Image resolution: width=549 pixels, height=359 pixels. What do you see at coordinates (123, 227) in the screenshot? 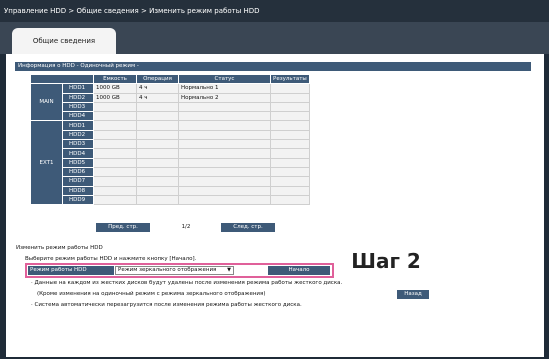
I see `prev-page-button: Пред. стр.` at bounding box center [123, 227].